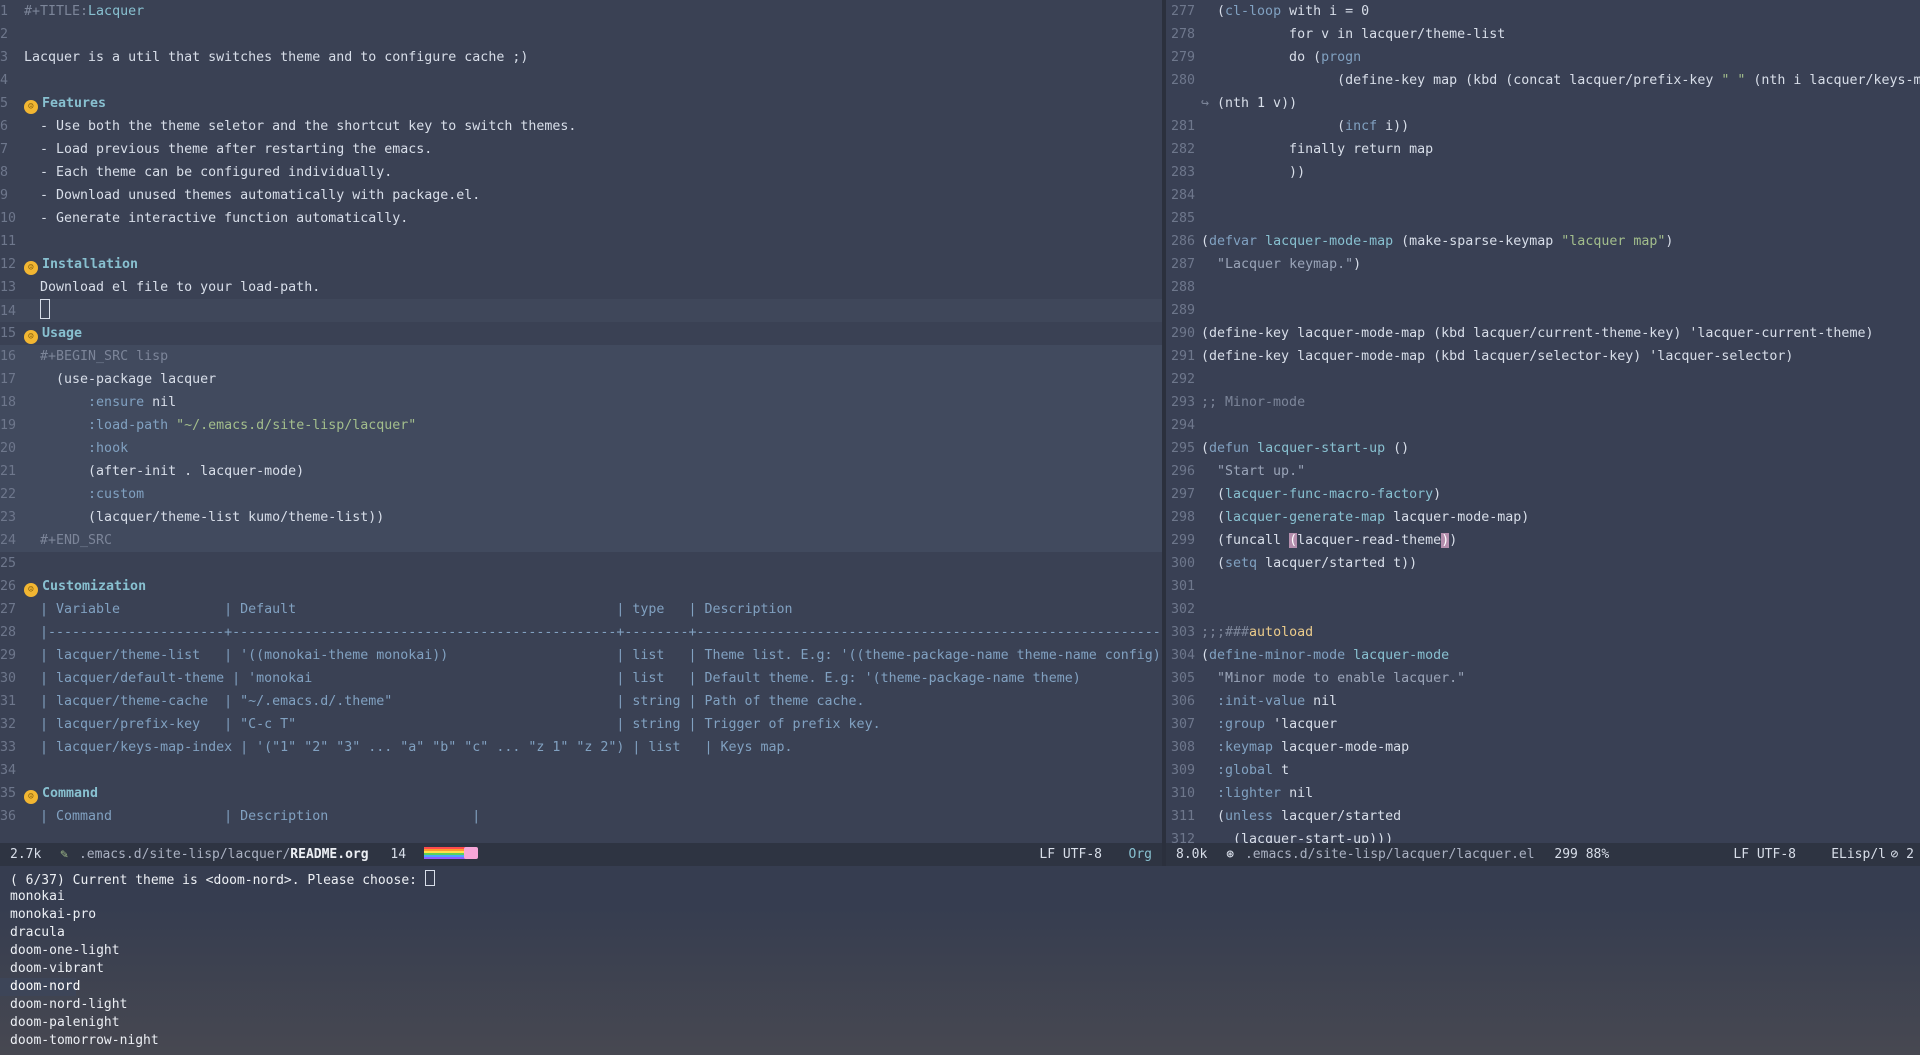 The image size is (1920, 1055). I want to click on line-text: (after-init . lacquer-mode), so click(164, 471).